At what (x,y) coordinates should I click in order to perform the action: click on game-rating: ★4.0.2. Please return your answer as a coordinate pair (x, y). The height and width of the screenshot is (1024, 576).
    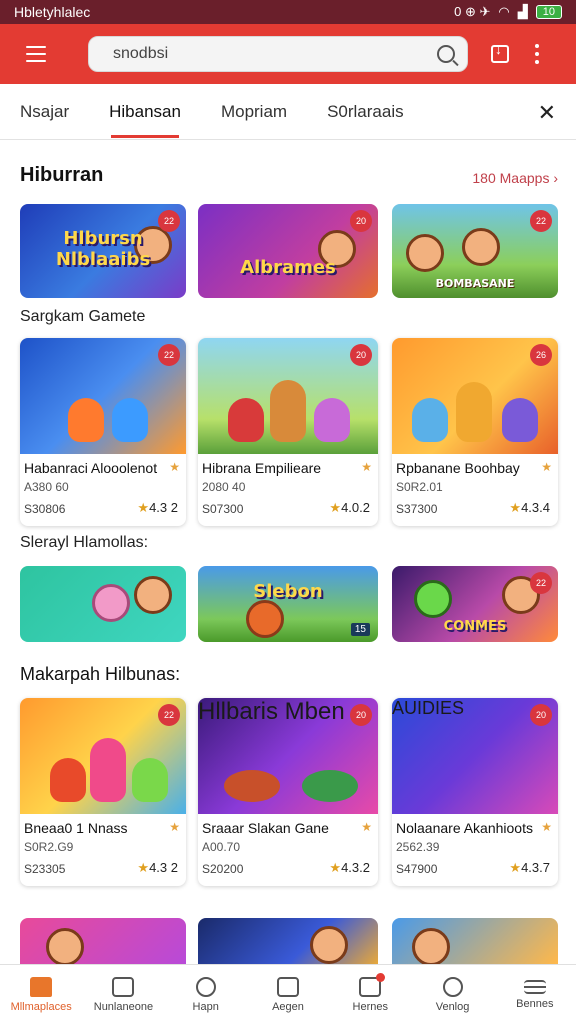
    Looking at the image, I should click on (349, 507).